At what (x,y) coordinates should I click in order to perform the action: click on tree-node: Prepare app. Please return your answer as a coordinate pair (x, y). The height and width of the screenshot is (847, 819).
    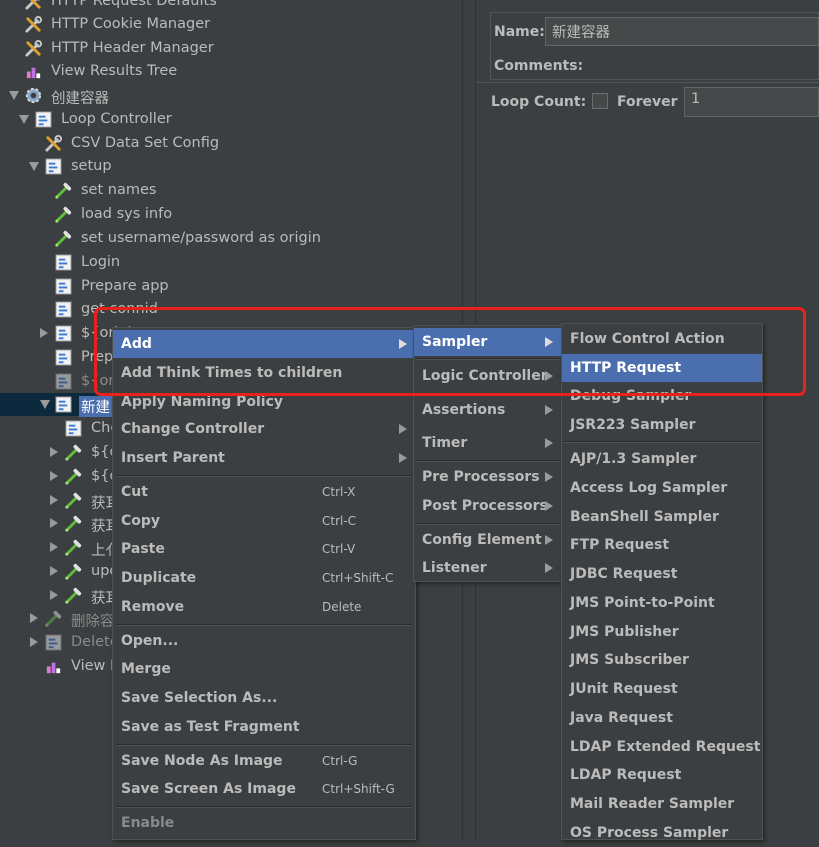
    Looking at the image, I should click on (231, 286).